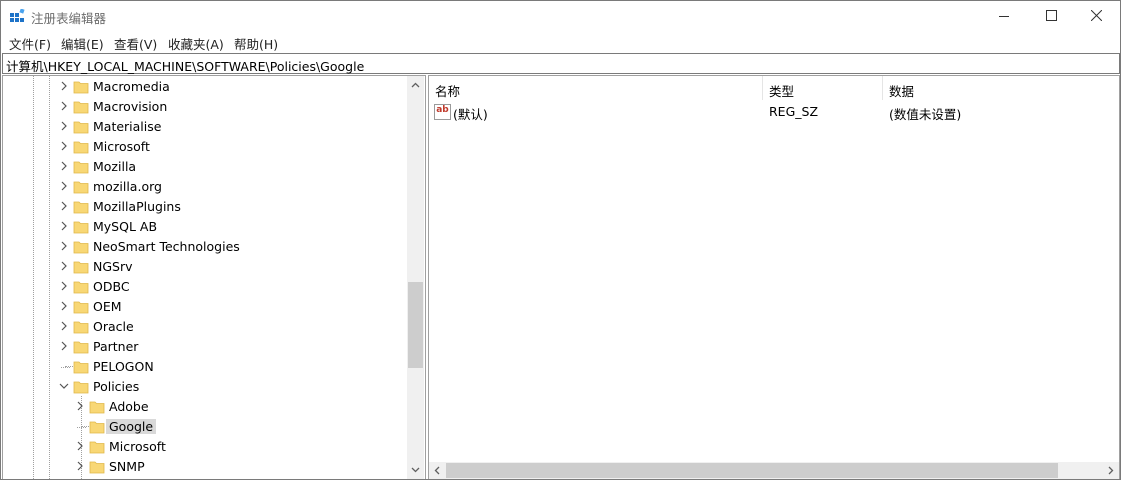 The height and width of the screenshot is (480, 1121). Describe the element at coordinates (204, 207) in the screenshot. I see `tree-item: MozillaPlugins` at that location.